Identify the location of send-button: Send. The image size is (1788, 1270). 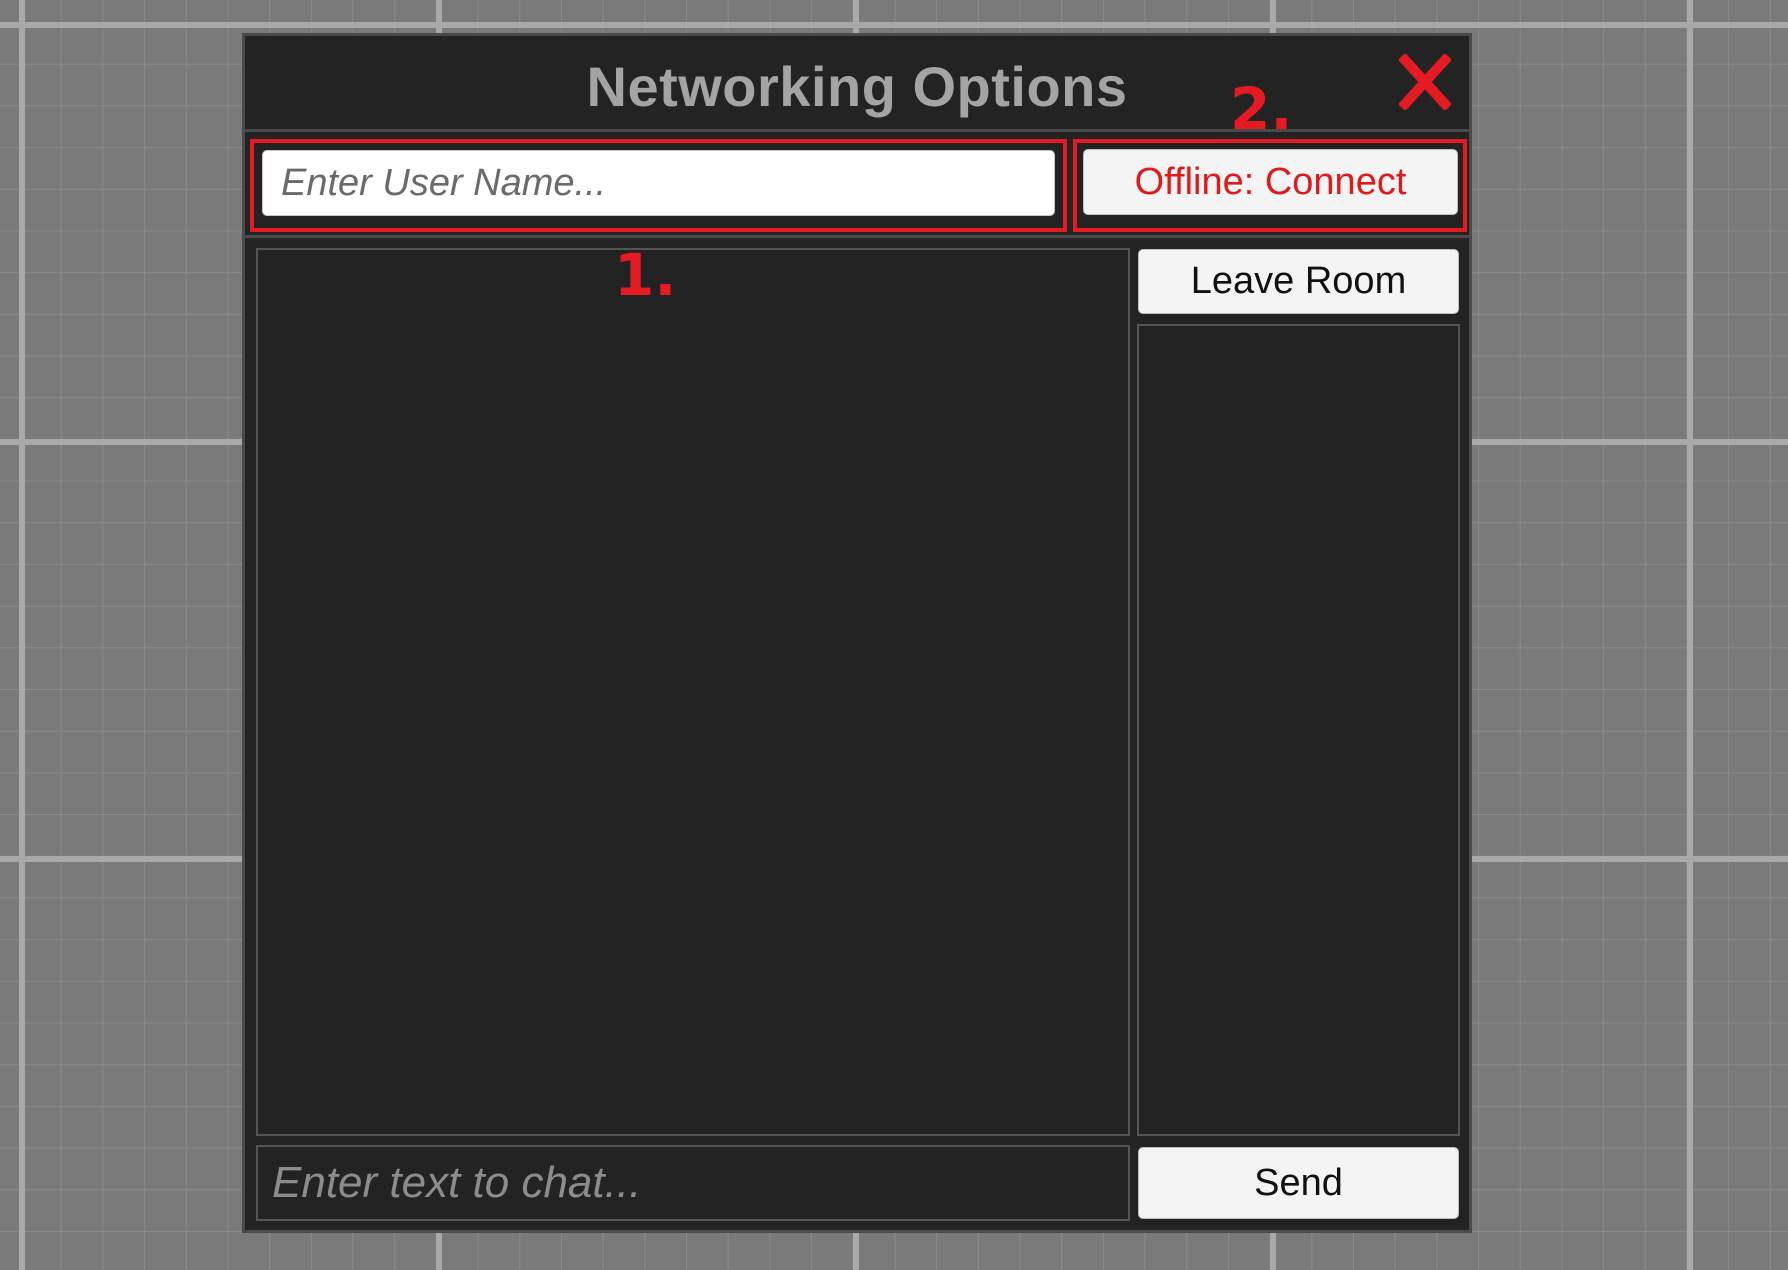
(1298, 1183).